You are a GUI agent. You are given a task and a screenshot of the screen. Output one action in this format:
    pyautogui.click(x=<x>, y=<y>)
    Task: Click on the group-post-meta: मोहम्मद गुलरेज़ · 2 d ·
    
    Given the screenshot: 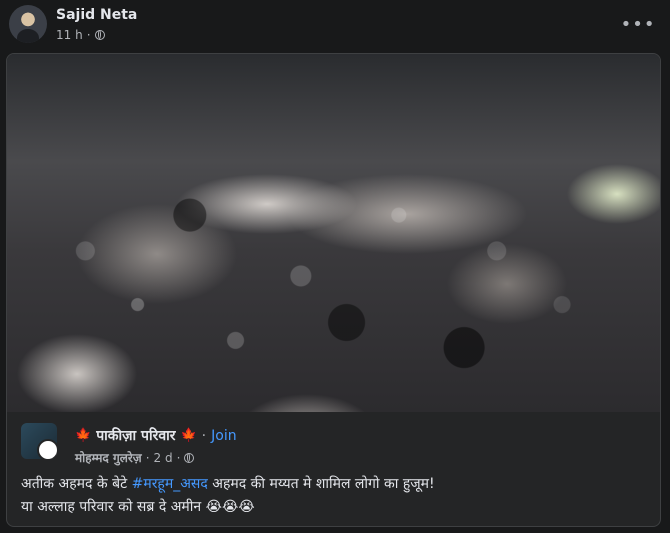 What is the action you would take?
    pyautogui.click(x=135, y=457)
    